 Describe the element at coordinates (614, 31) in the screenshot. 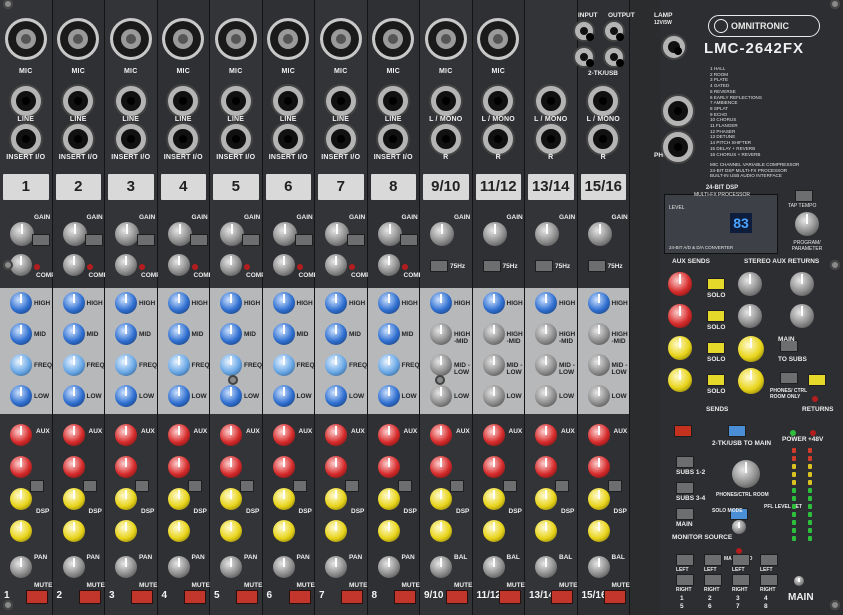

I see `rca-input-jack` at that location.